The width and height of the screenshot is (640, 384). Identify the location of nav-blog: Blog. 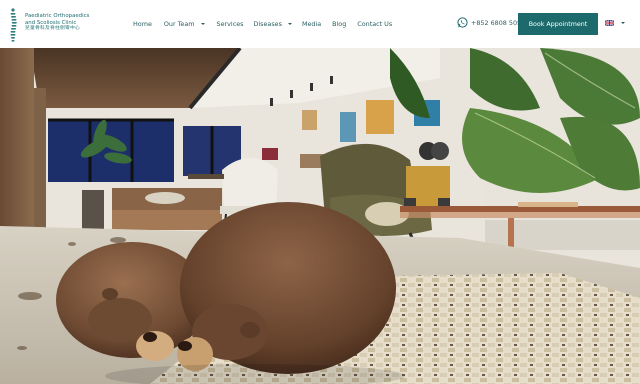
(339, 24).